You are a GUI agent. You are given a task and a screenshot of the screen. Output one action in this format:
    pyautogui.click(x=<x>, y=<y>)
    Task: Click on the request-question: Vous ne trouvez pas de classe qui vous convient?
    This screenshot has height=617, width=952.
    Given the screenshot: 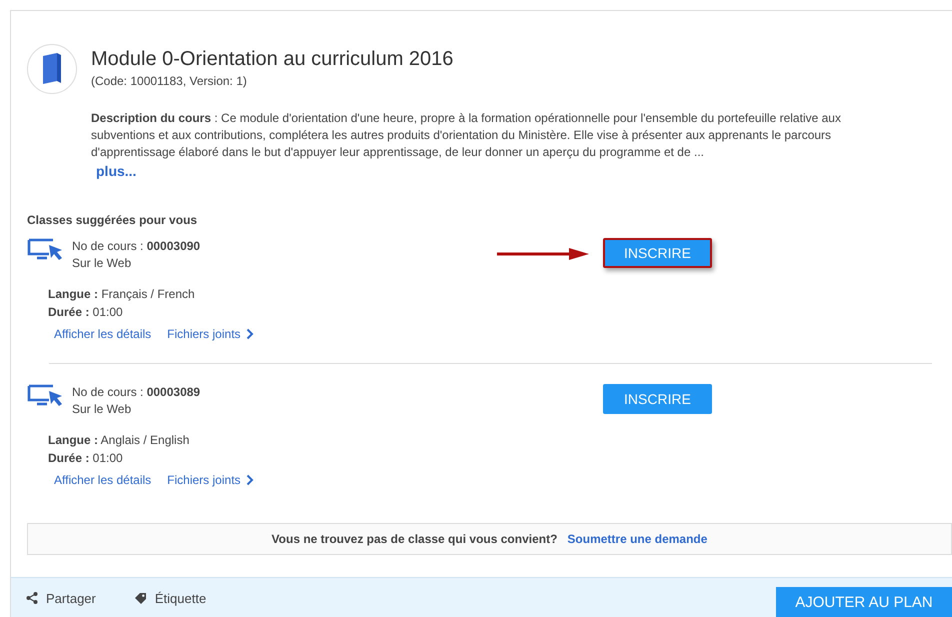 What is the action you would take?
    pyautogui.click(x=415, y=539)
    